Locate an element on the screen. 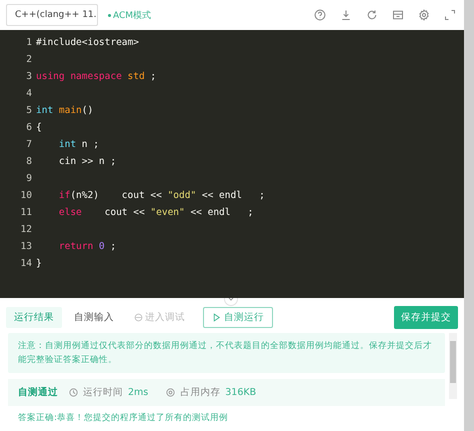 The width and height of the screenshot is (474, 431). runtime-label: 运行时间 is located at coordinates (103, 392).